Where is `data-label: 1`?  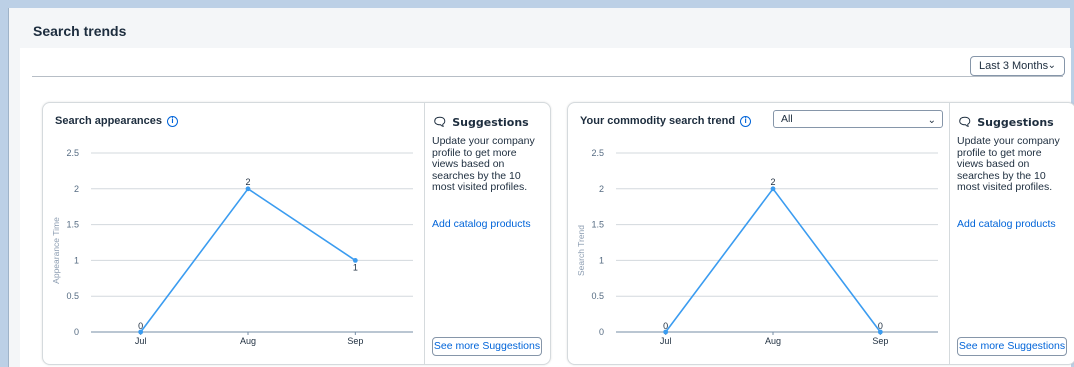
data-label: 1 is located at coordinates (355, 267).